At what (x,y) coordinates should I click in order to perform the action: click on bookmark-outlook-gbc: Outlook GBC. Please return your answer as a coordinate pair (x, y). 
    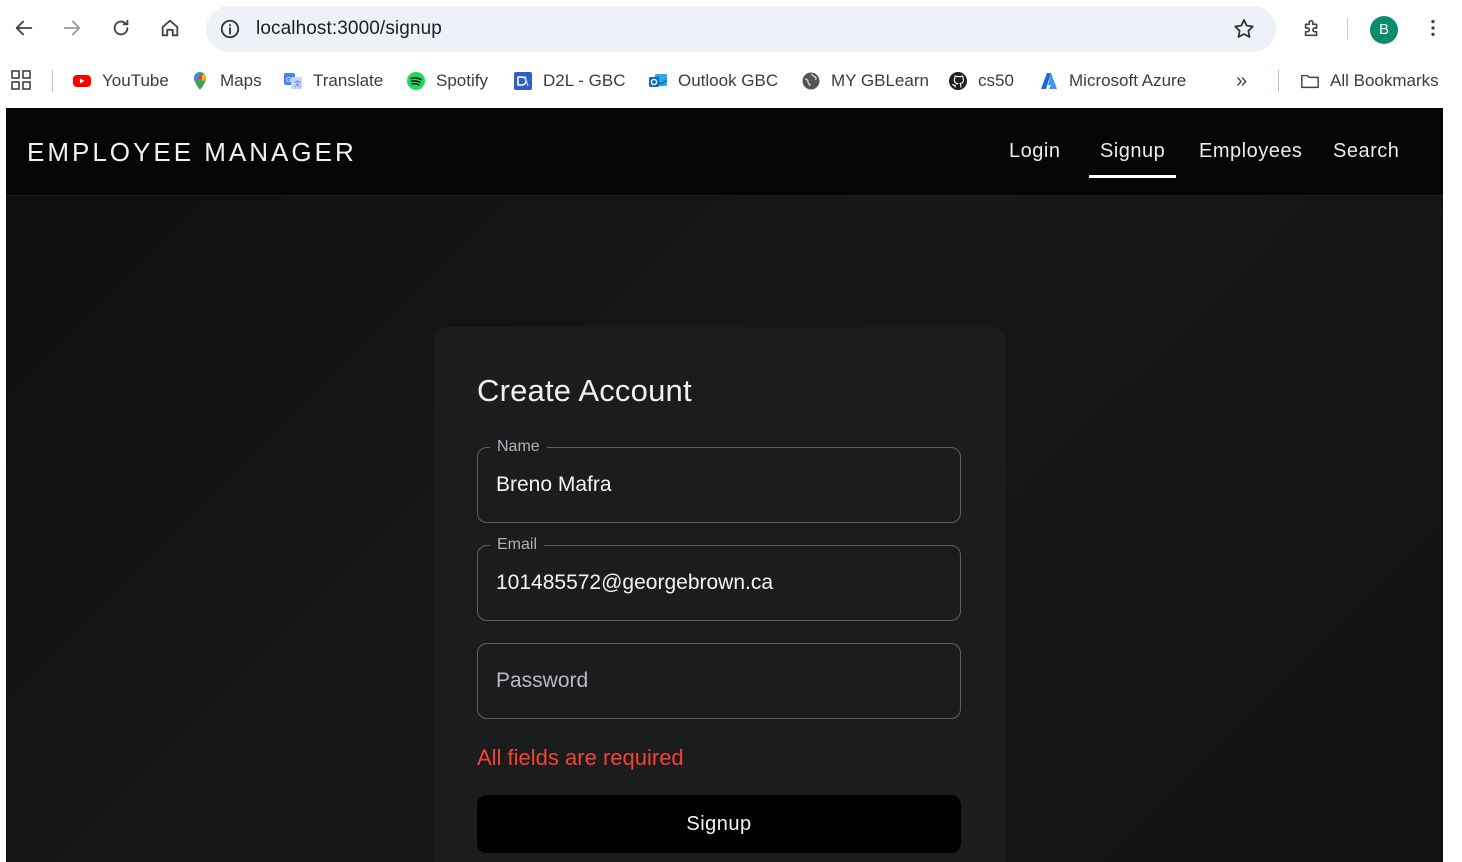
    Looking at the image, I should click on (713, 81).